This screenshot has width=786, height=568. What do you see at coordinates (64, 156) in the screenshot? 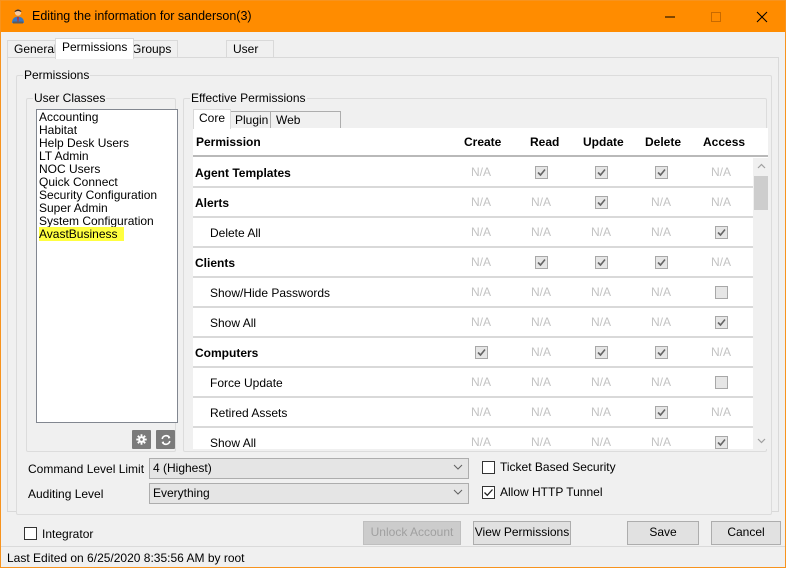
I see `user-class-label: LT Admin` at bounding box center [64, 156].